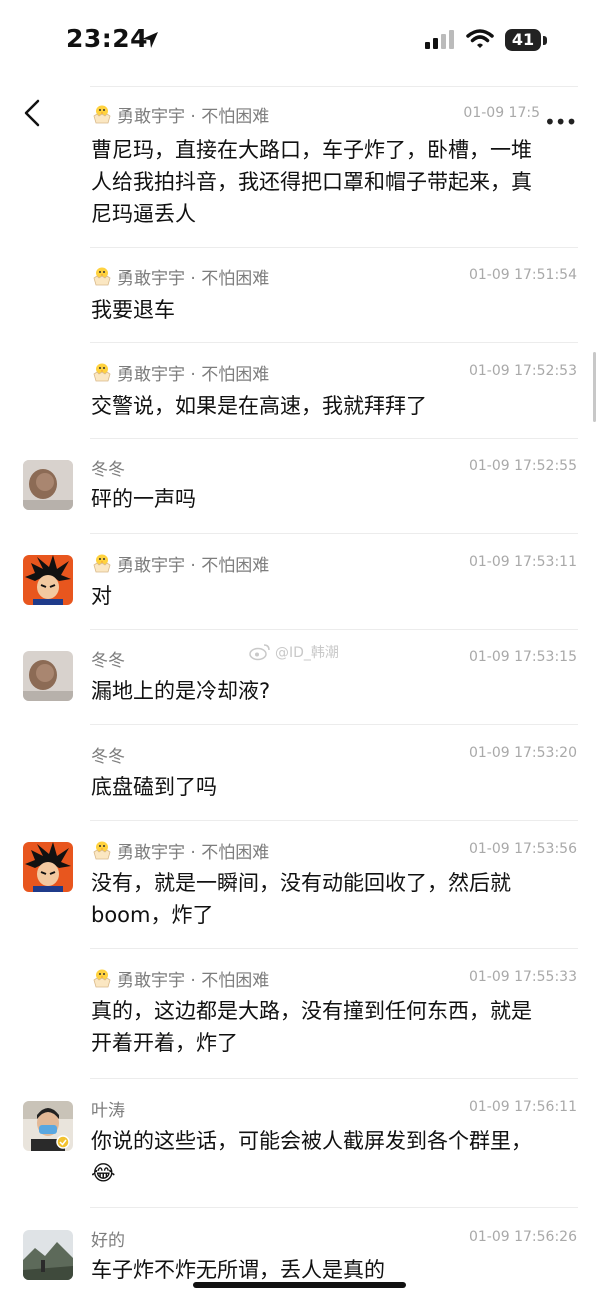  What do you see at coordinates (522, 275) in the screenshot?
I see `message-timestamp: 01-09 17:51:54` at bounding box center [522, 275].